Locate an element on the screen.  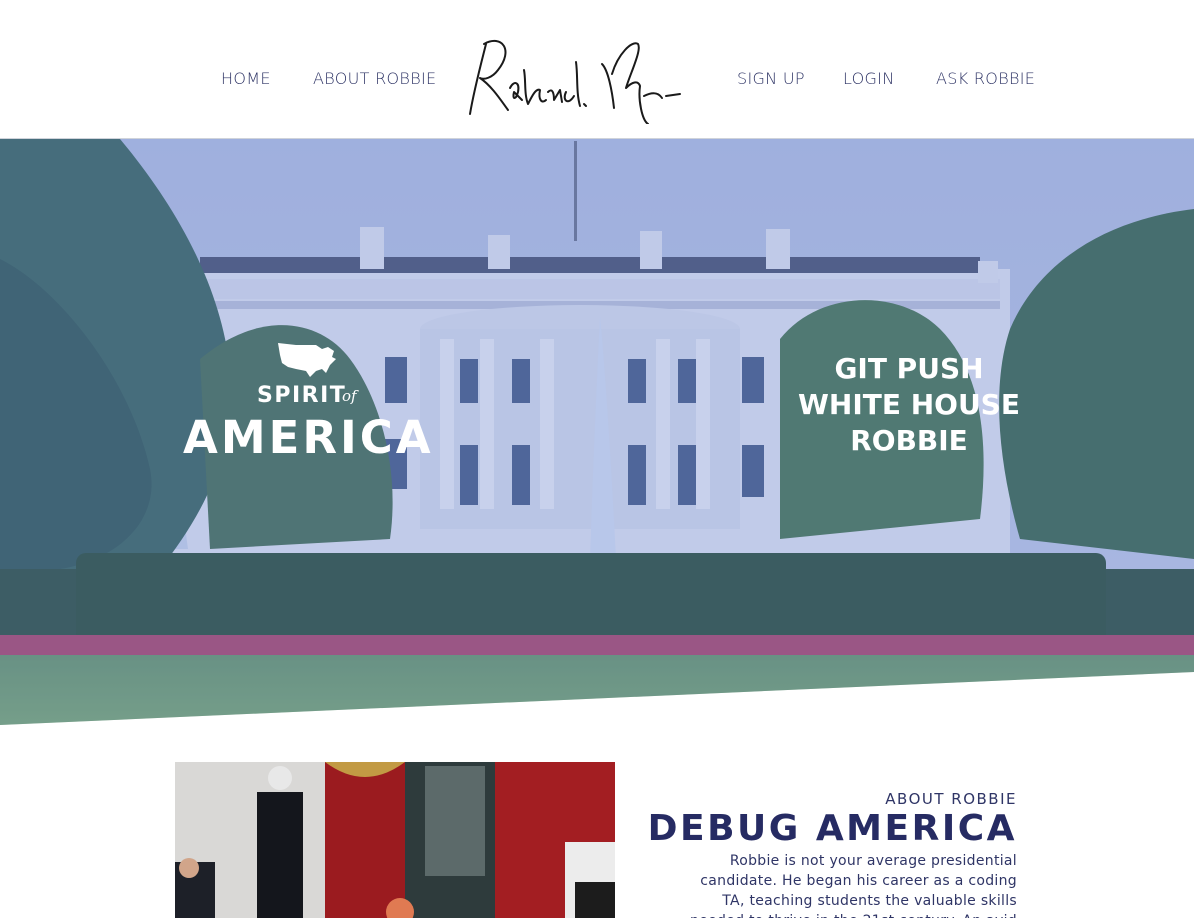
nav-home-link: HOME is located at coordinates (246, 78).